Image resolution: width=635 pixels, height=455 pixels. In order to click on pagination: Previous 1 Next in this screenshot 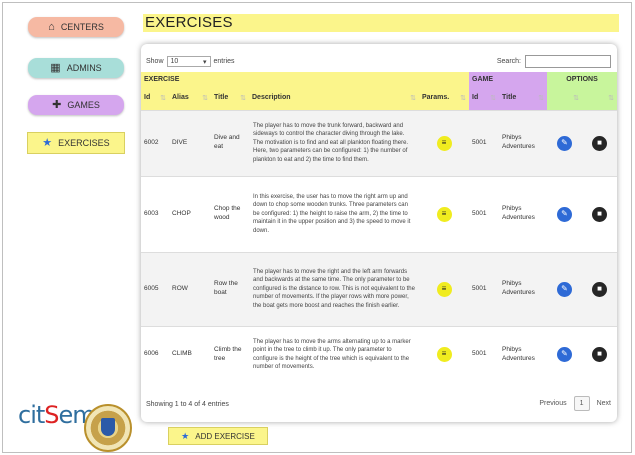, I will do `click(575, 403)`.